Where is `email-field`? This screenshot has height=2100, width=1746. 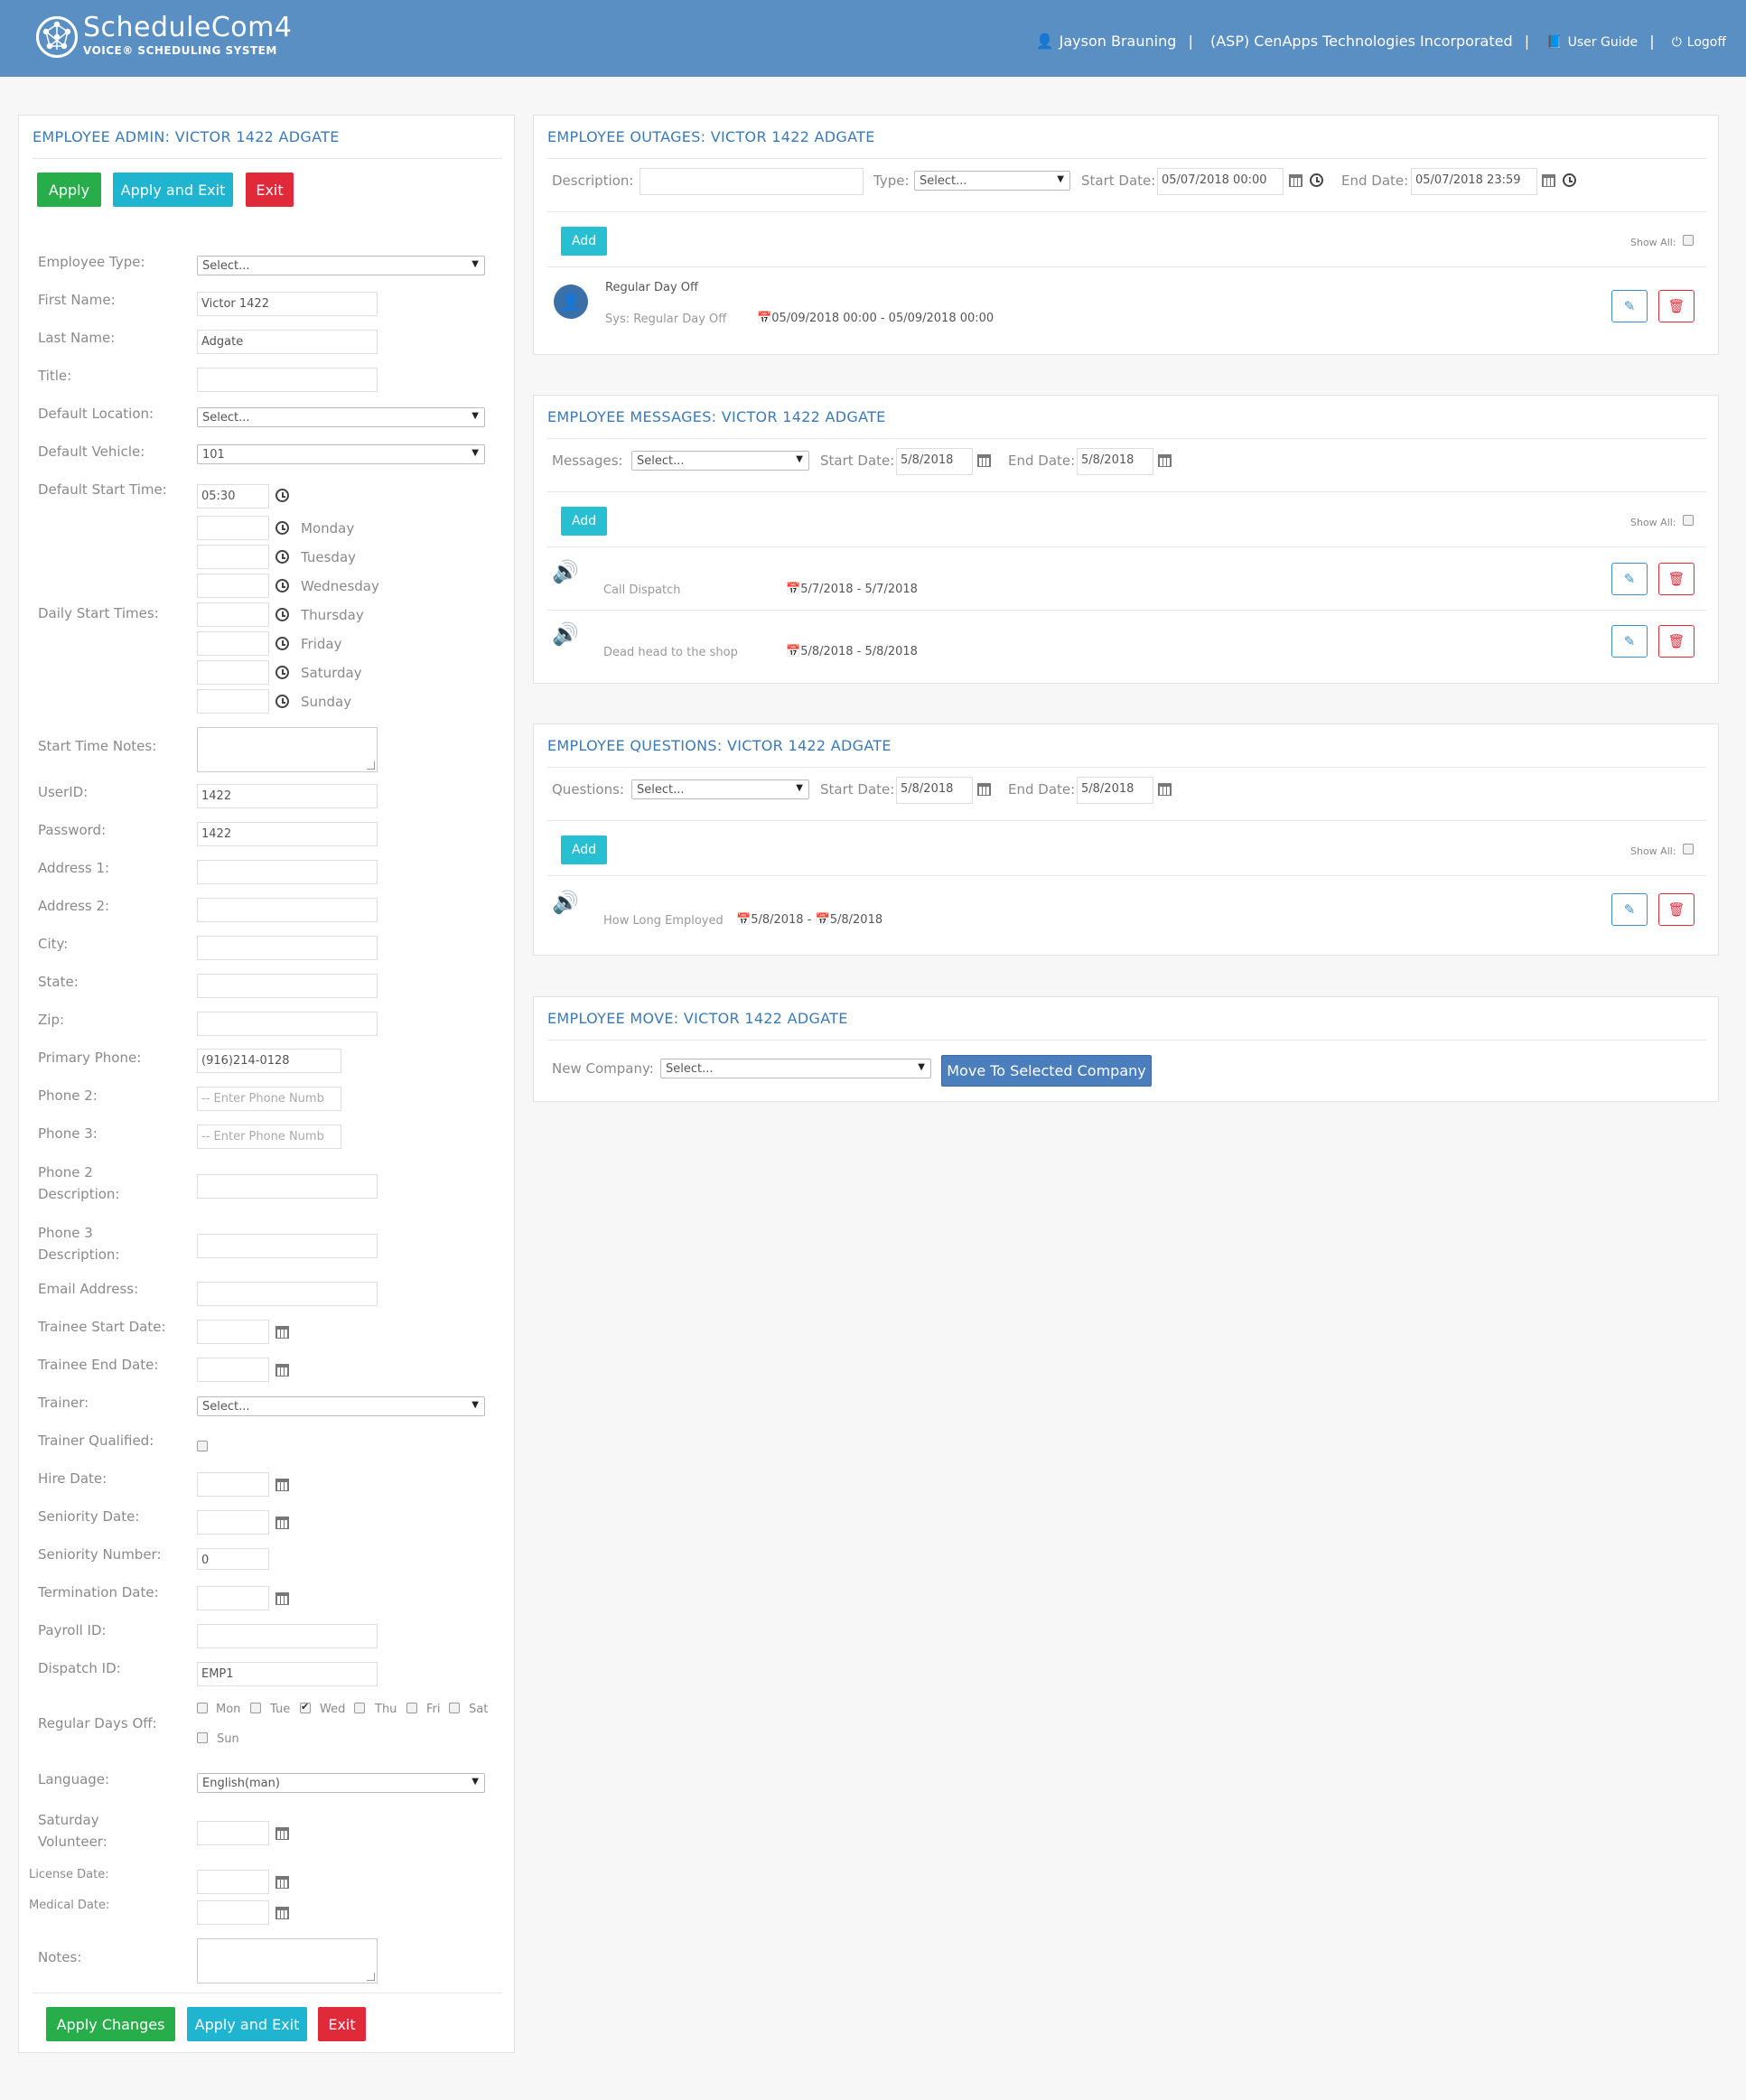
email-field is located at coordinates (287, 1294).